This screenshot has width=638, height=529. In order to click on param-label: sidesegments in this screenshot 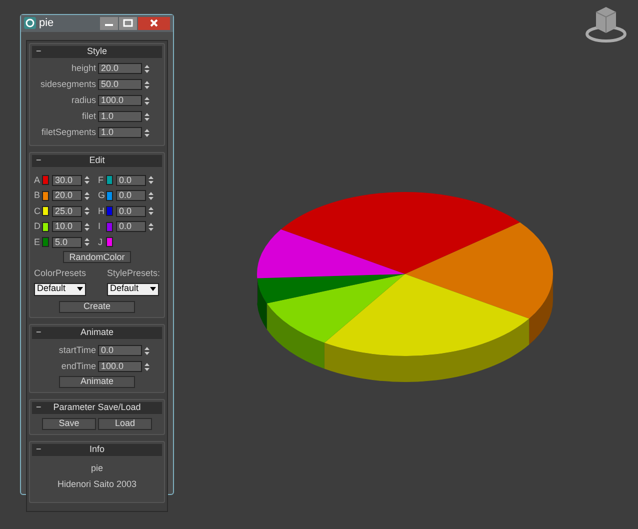, I will do `click(68, 84)`.